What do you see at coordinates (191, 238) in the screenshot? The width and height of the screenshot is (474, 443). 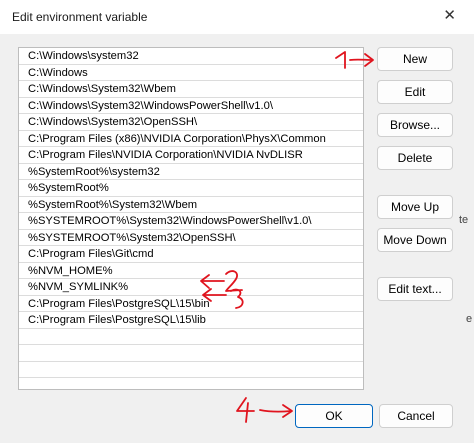 I see `path-row: %SYSTEMROOT%\System32\OpenSSH\` at bounding box center [191, 238].